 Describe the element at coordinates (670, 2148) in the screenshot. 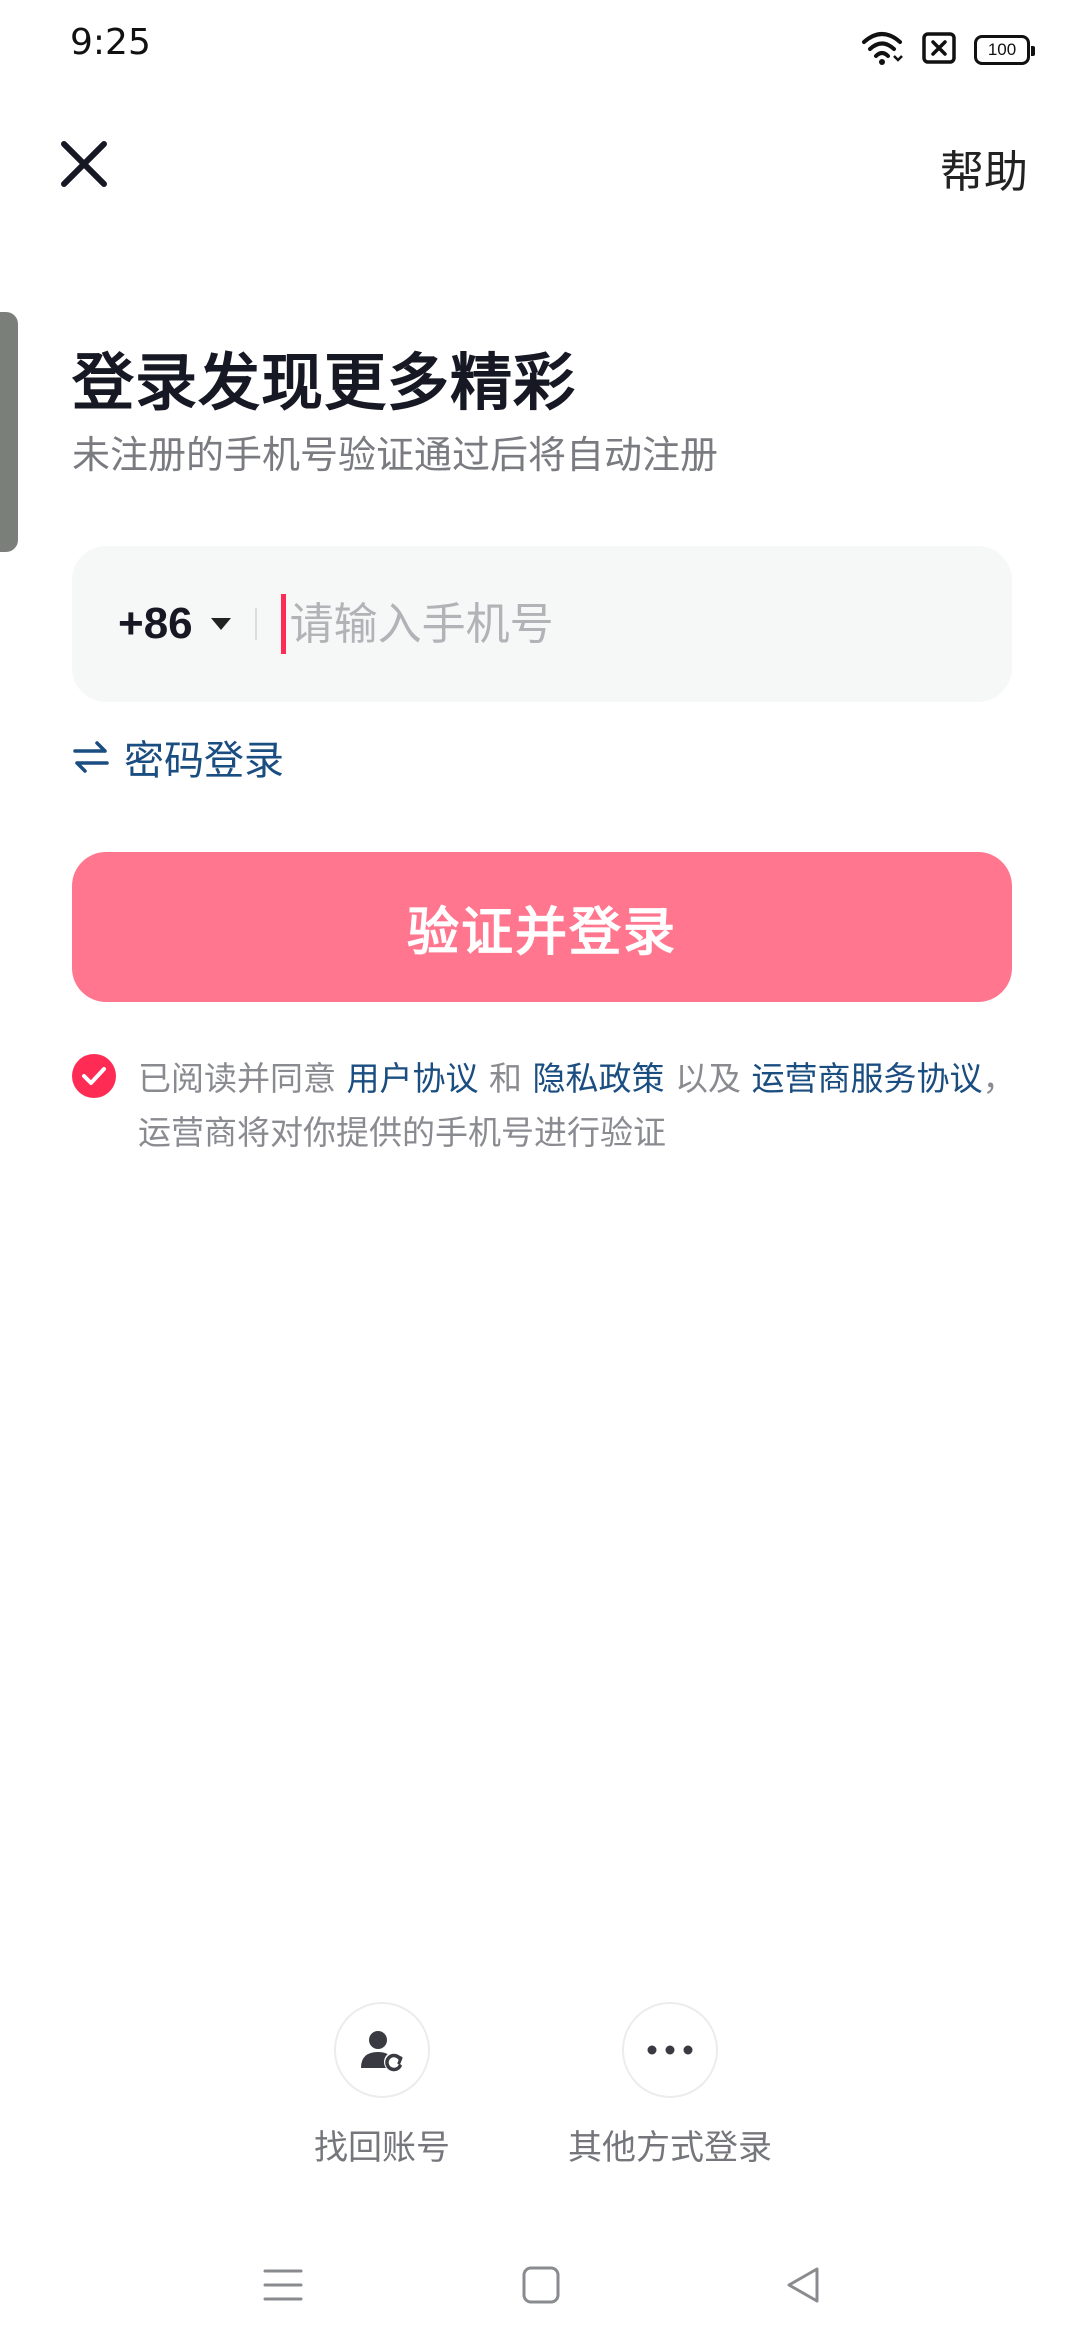

I see `other-login-label: 其他方式登录` at that location.